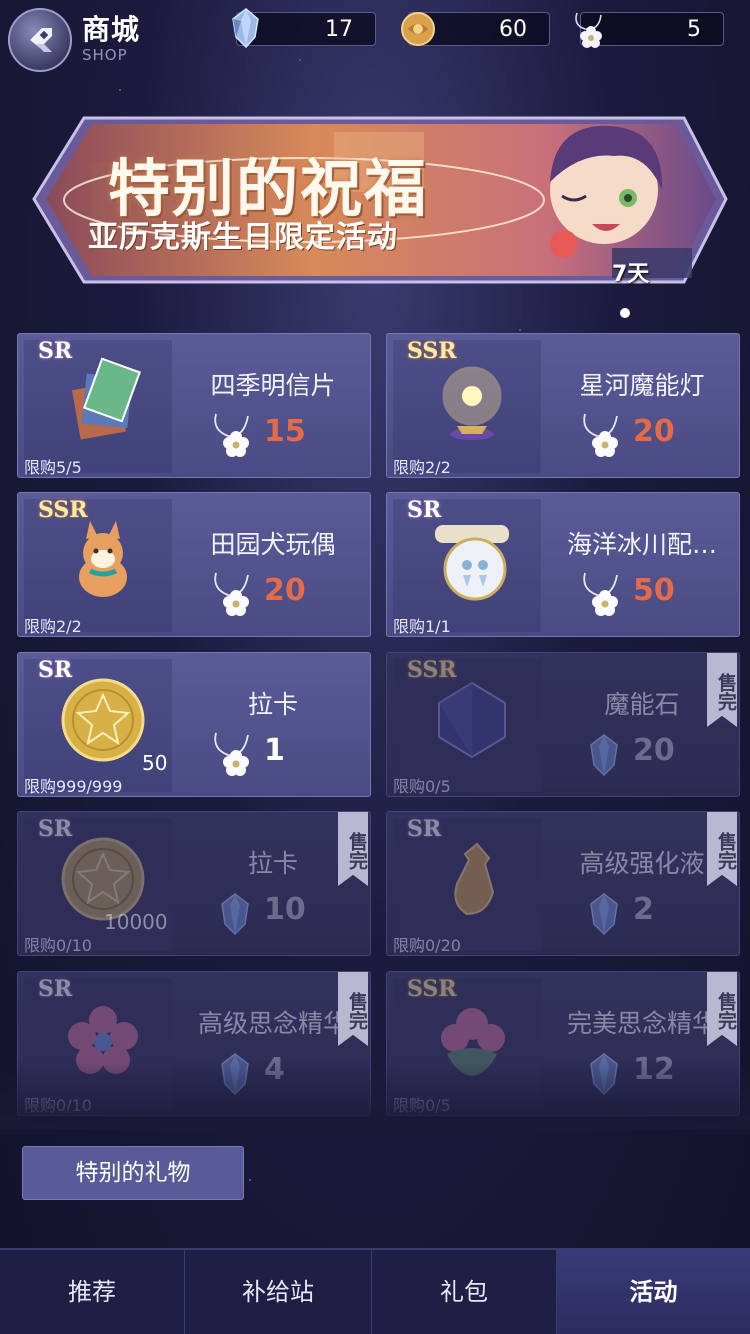 The width and height of the screenshot is (750, 1334). I want to click on item-price: 1, so click(274, 750).